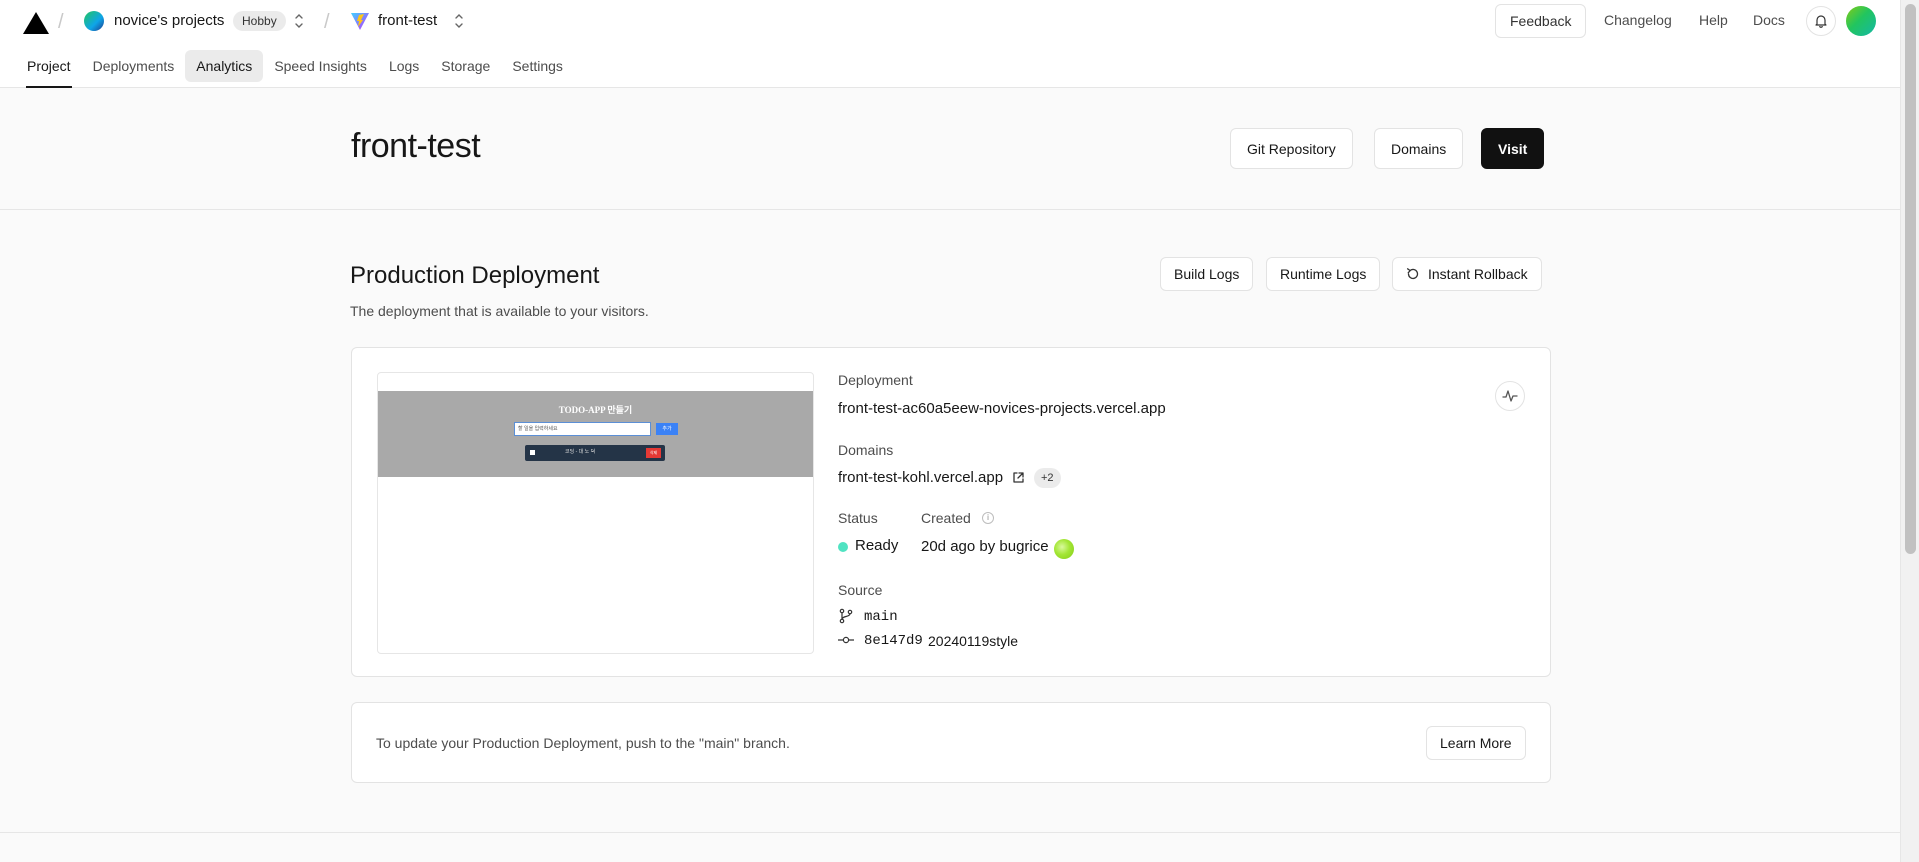  I want to click on instant-rollback-label: Instant Rollback, so click(1478, 274).